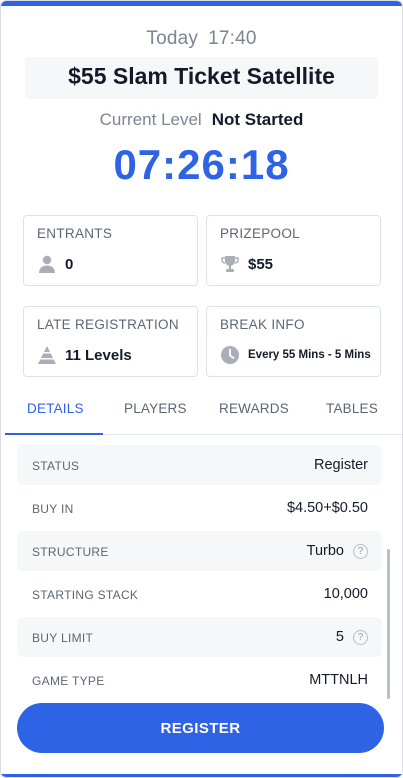 This screenshot has width=403, height=778. Describe the element at coordinates (199, 637) in the screenshot. I see `detail-row-buy-limit: BUY LIMIT 5?` at that location.